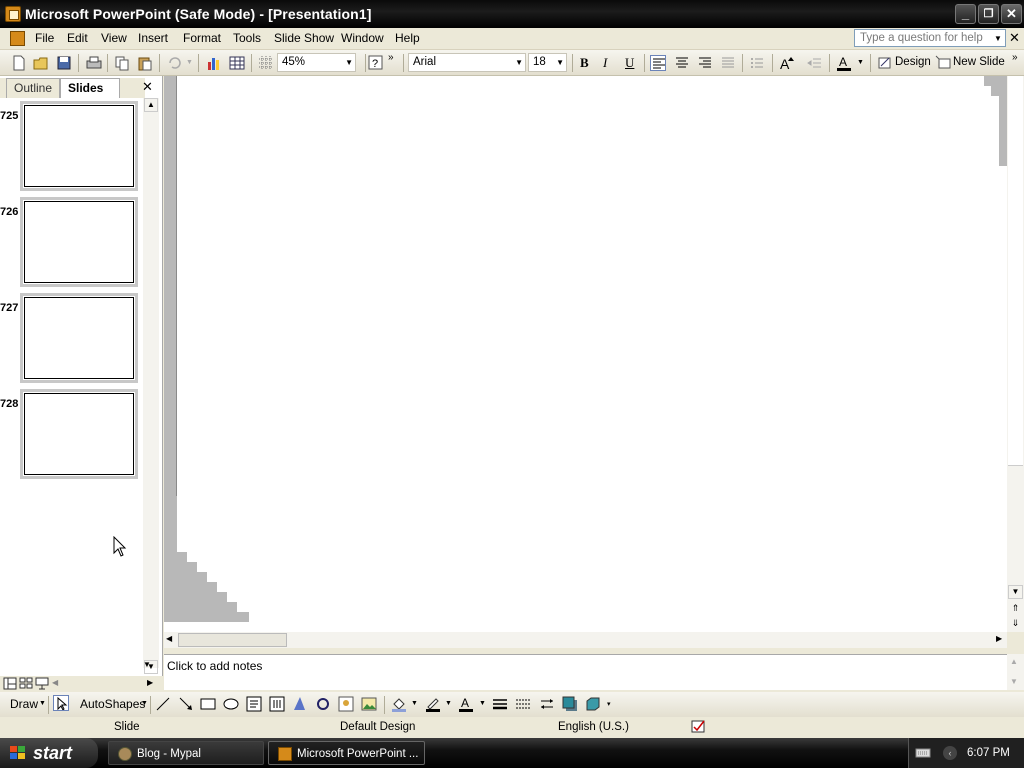 This screenshot has height=768, width=1024. Describe the element at coordinates (950, 753) in the screenshot. I see `tray-expand-icon: ‹` at that location.